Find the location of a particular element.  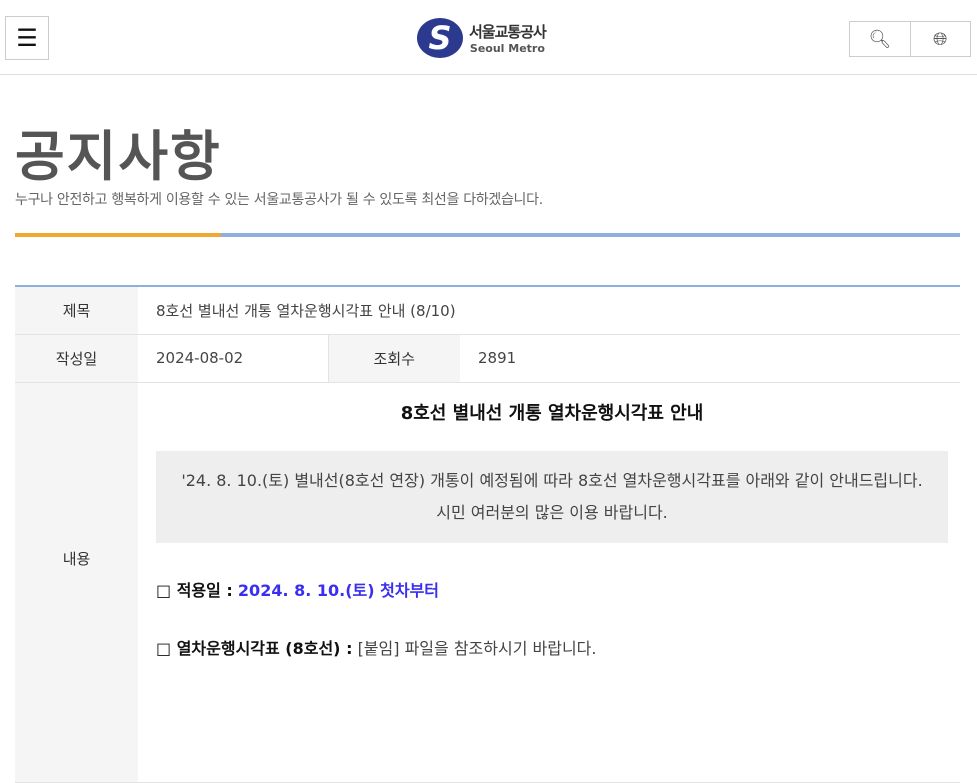

views-value: 2891 is located at coordinates (710, 358).